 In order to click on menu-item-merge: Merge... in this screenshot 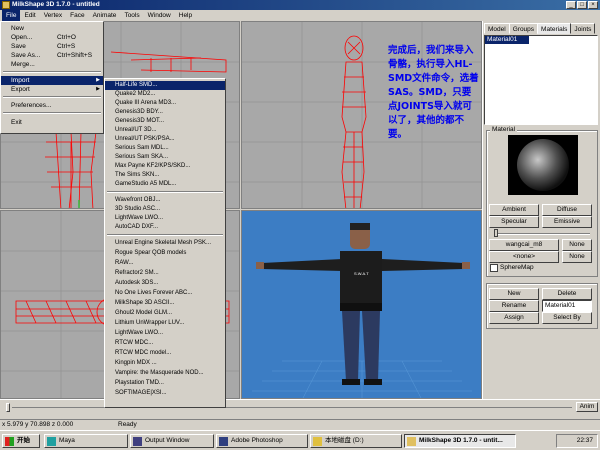, I will do `click(52, 64)`.